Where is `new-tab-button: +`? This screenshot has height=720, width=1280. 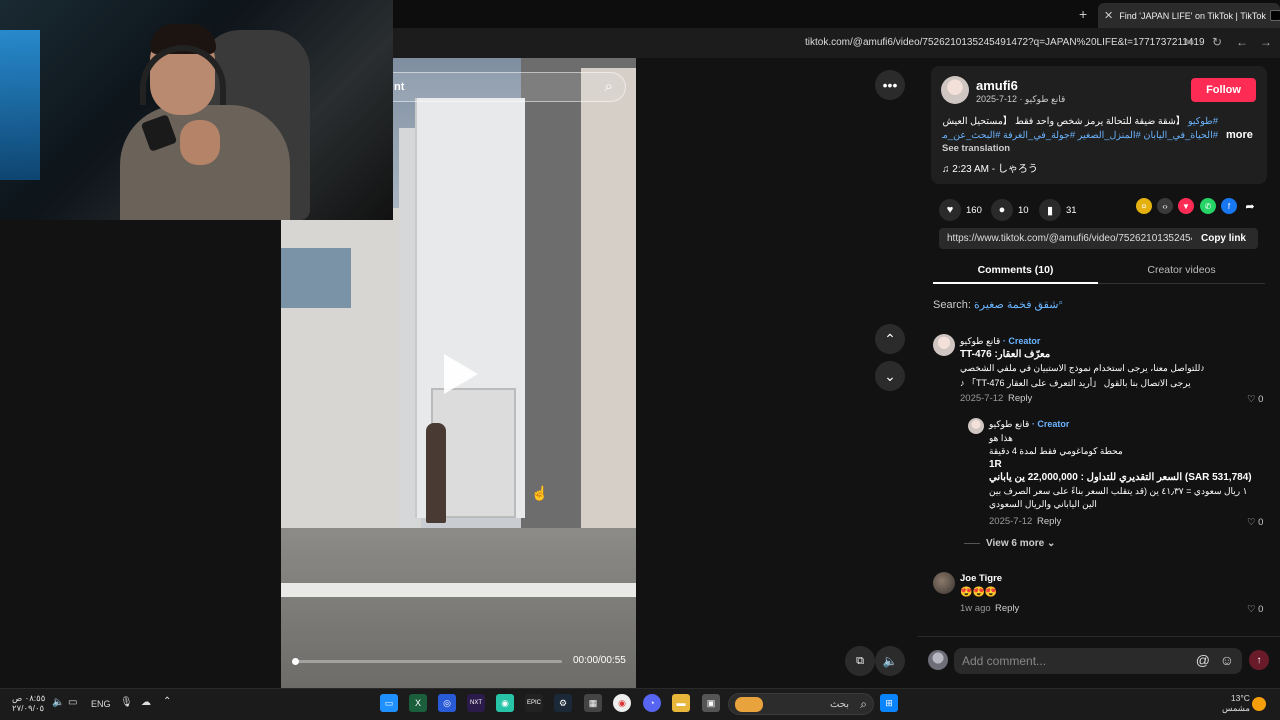
new-tab-button: + is located at coordinates (1083, 14).